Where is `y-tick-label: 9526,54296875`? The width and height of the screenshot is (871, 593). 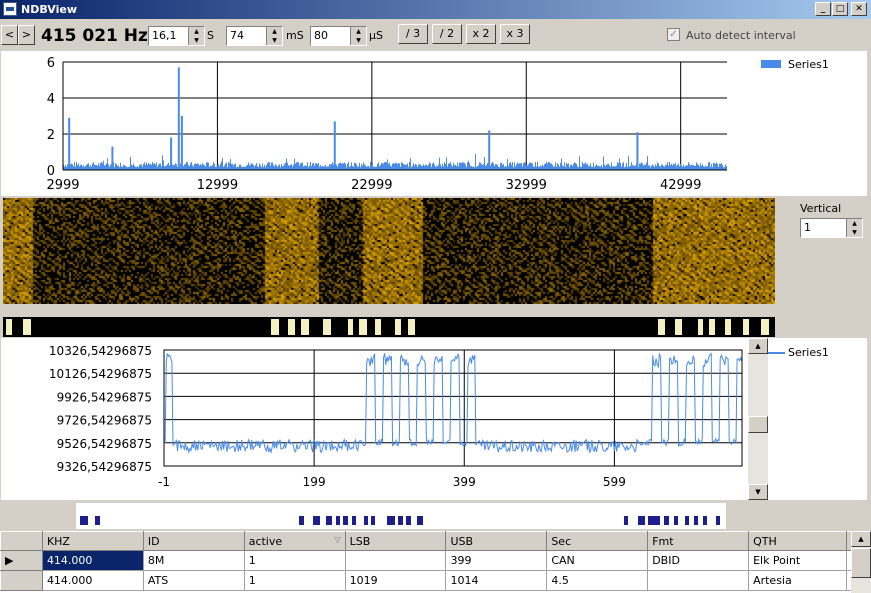 y-tick-label: 9526,54296875 is located at coordinates (104, 444).